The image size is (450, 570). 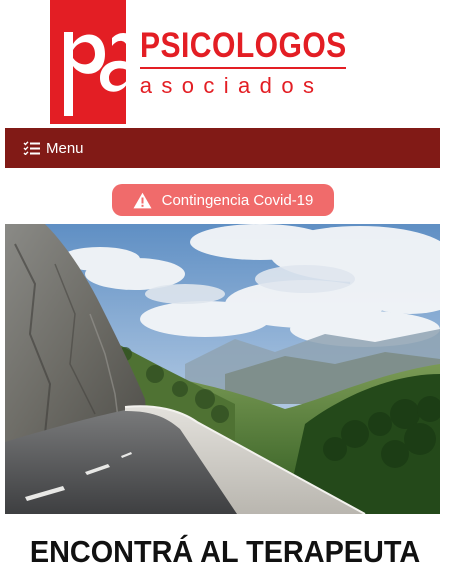 I want to click on find-therapist-heading: ENCONTRÁ AL TERAPEUTA, so click(x=225, y=551).